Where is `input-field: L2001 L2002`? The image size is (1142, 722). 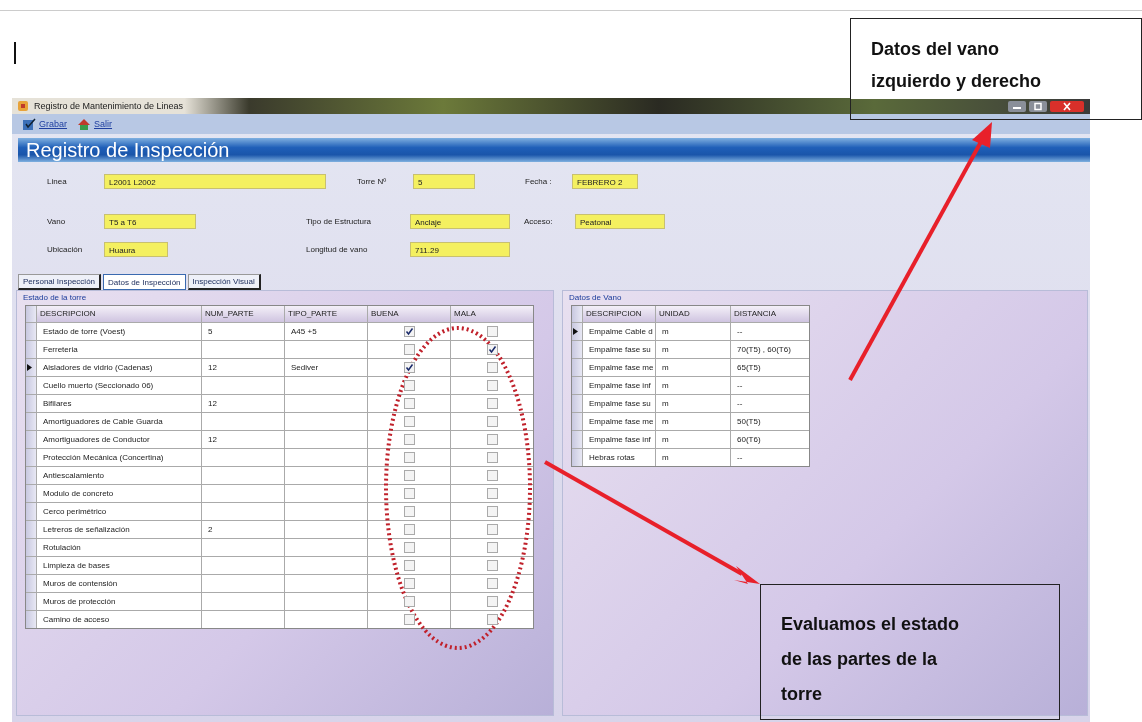
input-field: L2001 L2002 is located at coordinates (215, 181).